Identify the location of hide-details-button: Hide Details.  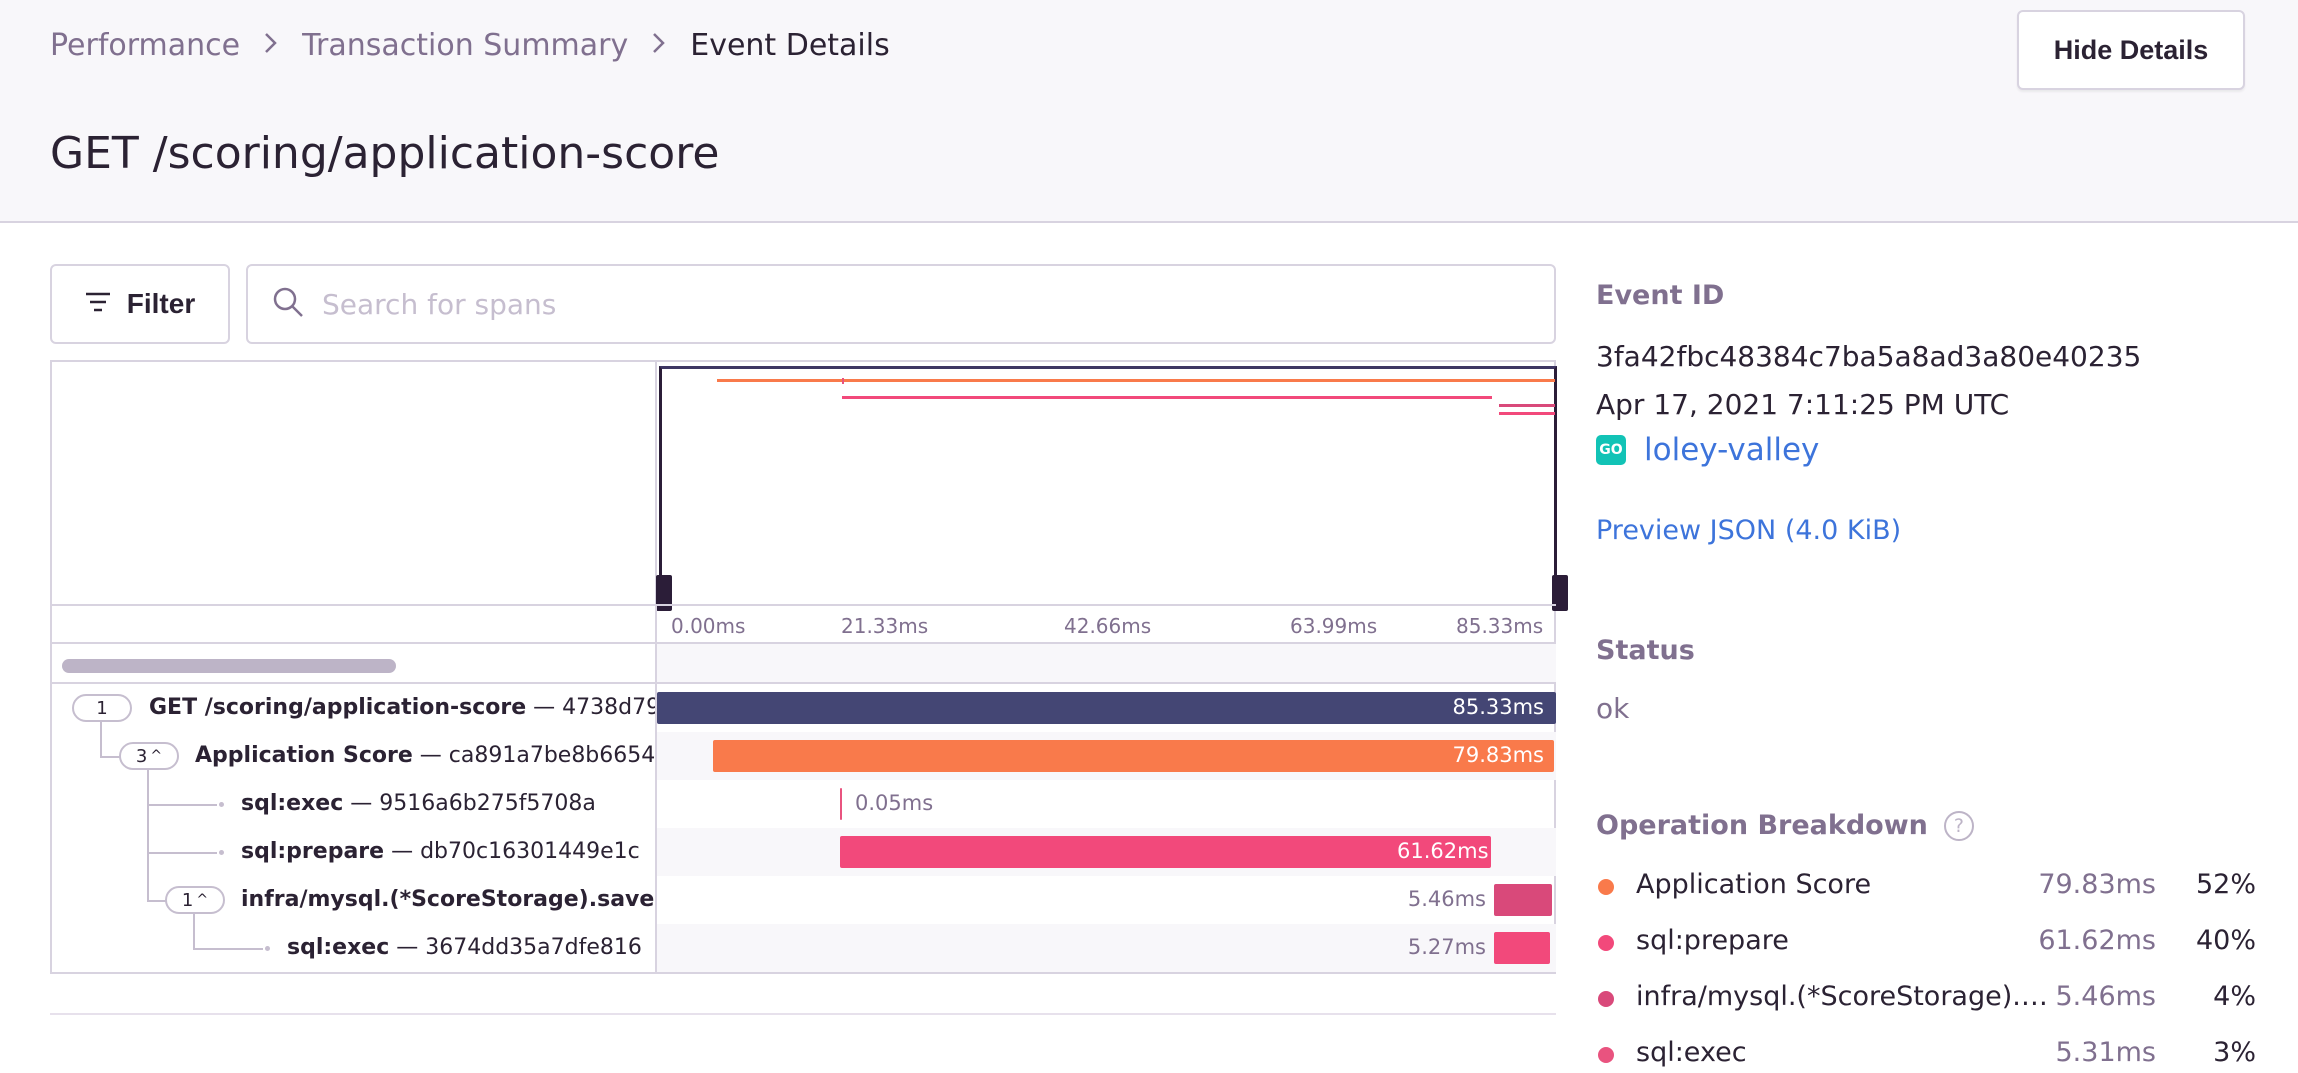
(2131, 50).